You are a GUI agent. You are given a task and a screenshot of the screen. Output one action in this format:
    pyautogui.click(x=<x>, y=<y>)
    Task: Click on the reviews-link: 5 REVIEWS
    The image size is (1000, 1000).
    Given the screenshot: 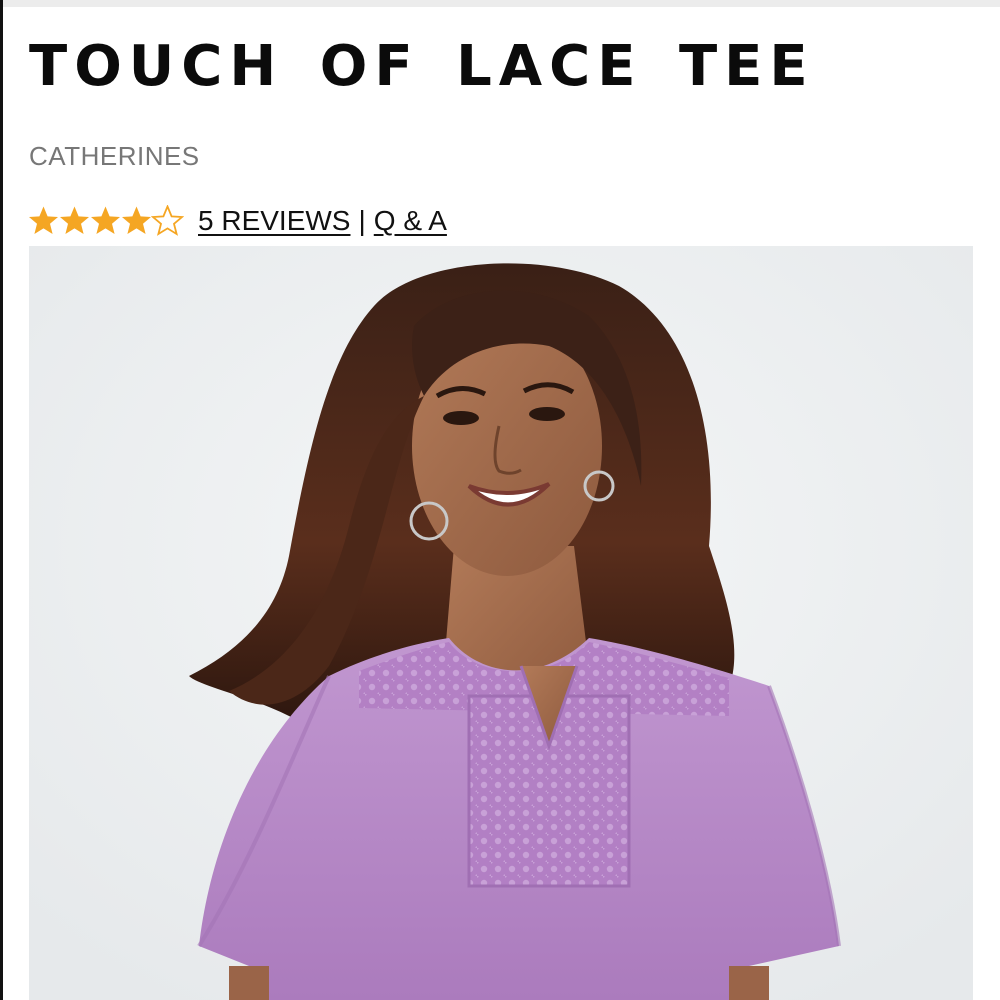 What is the action you would take?
    pyautogui.click(x=274, y=221)
    